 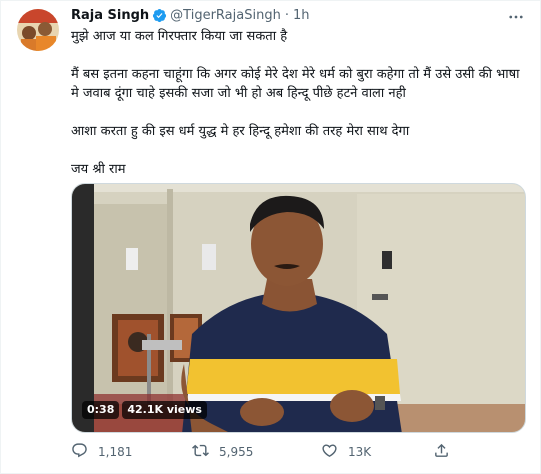 What do you see at coordinates (115, 452) in the screenshot?
I see `reply-count: 1,181` at bounding box center [115, 452].